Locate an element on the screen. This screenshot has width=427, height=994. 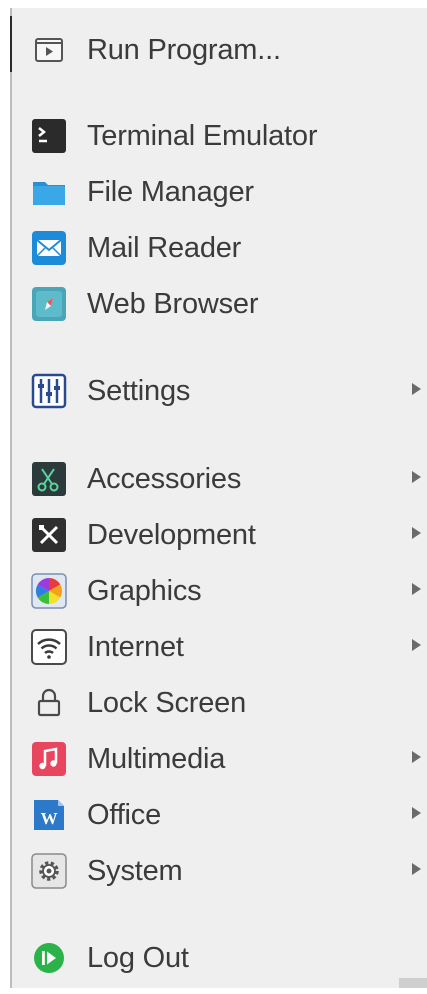
menu-item-log-out: Log Out is located at coordinates (219, 955).